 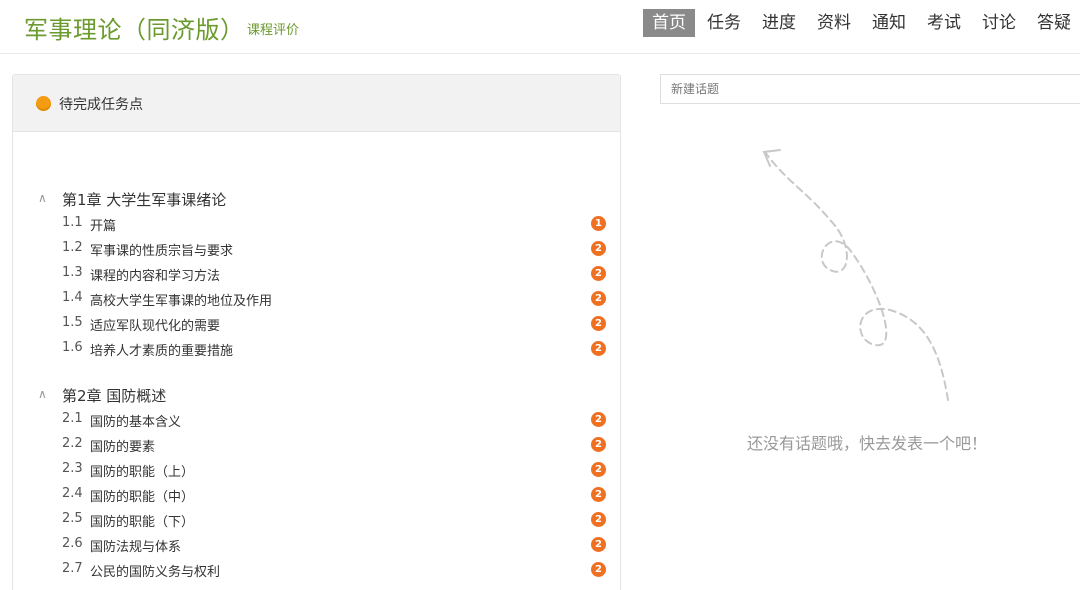 What do you see at coordinates (316, 419) in the screenshot?
I see `lesson-item: 2.1 国防的基本含义 2` at bounding box center [316, 419].